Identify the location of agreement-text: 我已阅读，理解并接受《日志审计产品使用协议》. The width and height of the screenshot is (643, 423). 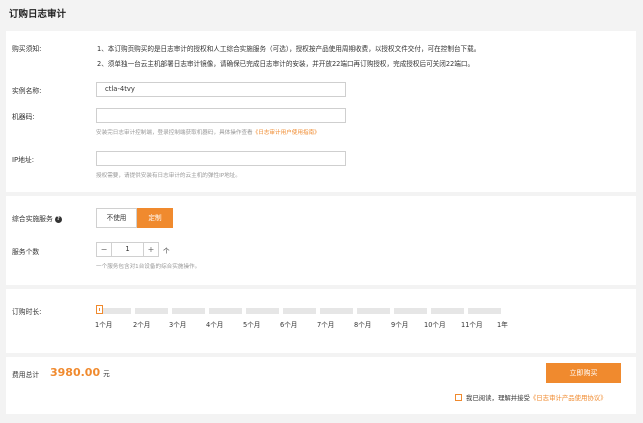
(536, 397).